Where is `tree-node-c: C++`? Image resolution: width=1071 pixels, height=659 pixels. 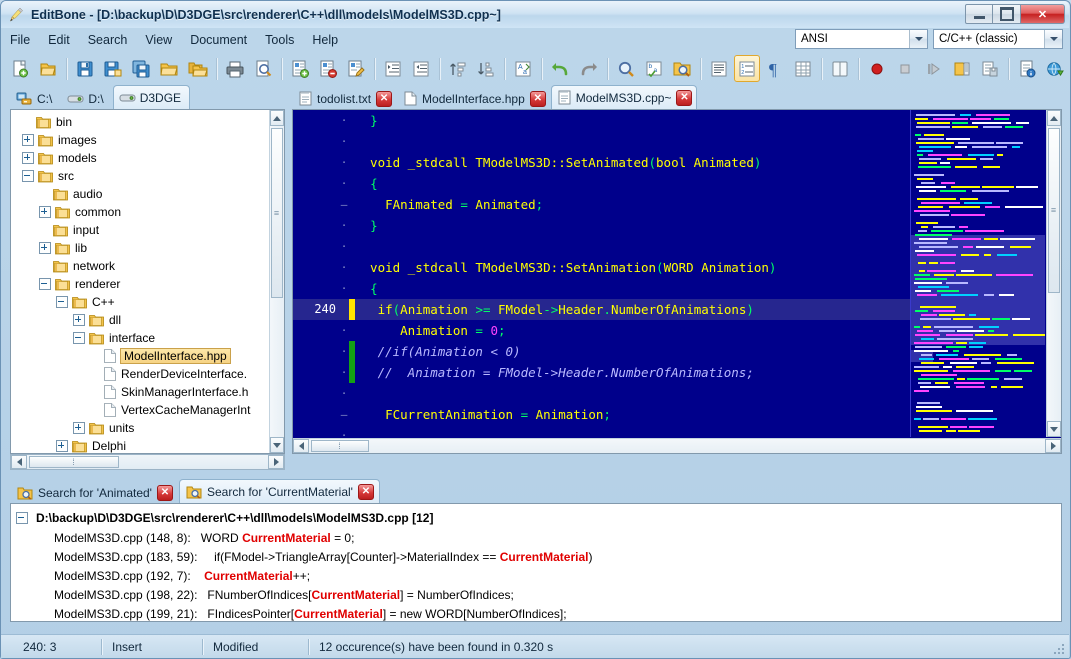 tree-node-c: C++ is located at coordinates (141, 302).